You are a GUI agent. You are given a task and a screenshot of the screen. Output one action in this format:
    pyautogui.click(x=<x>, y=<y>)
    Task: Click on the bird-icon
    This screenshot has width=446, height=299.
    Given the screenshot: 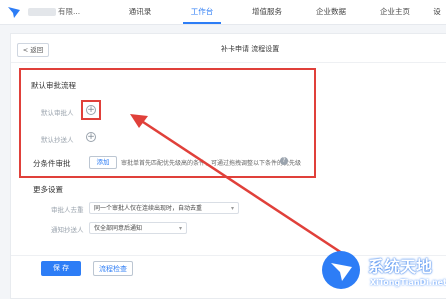 What is the action you would take?
    pyautogui.click(x=341, y=272)
    